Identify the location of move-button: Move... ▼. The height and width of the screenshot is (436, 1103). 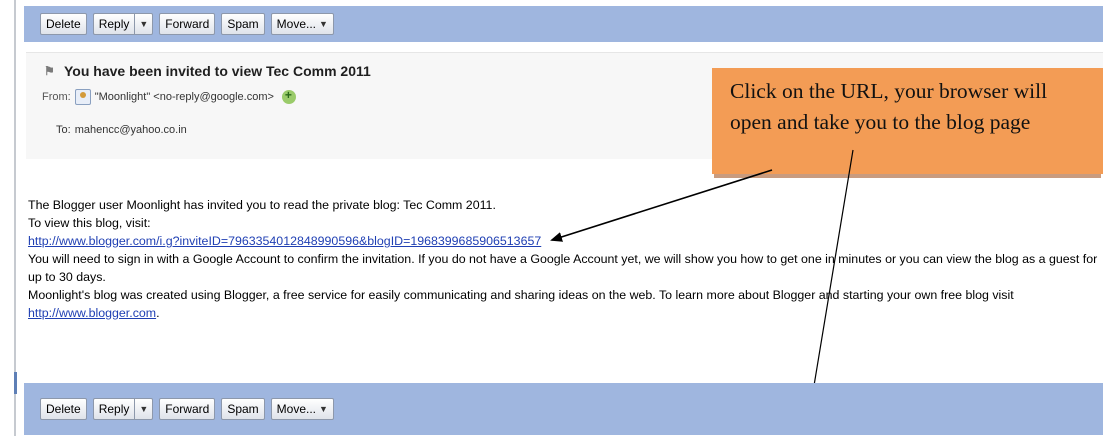
(302, 409).